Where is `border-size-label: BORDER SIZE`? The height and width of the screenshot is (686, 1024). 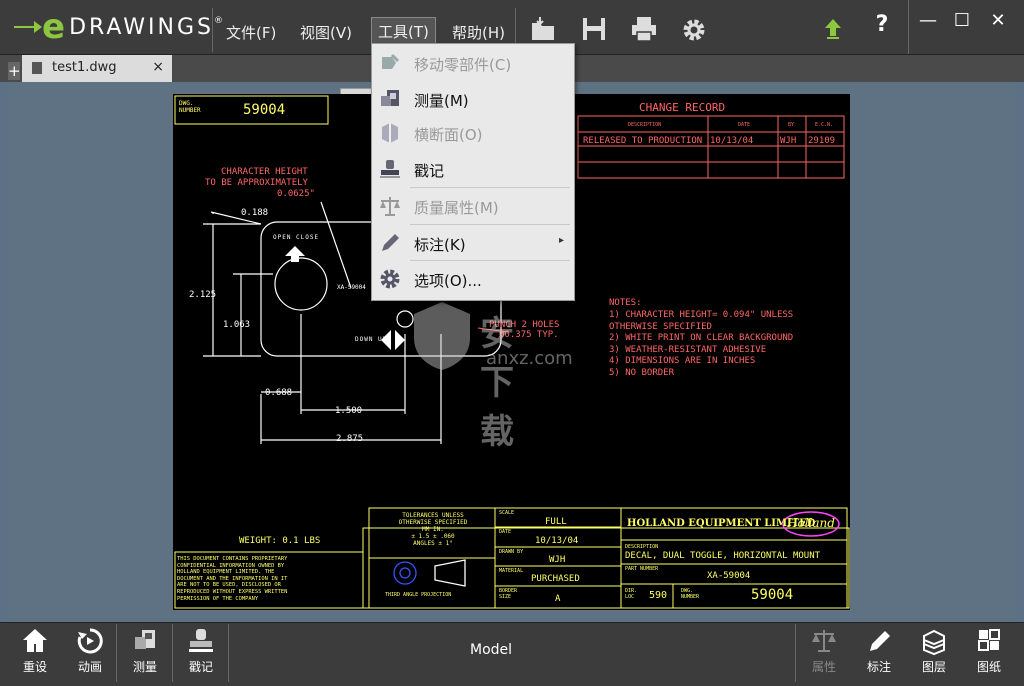
border-size-label: BORDER SIZE is located at coordinates (508, 594).